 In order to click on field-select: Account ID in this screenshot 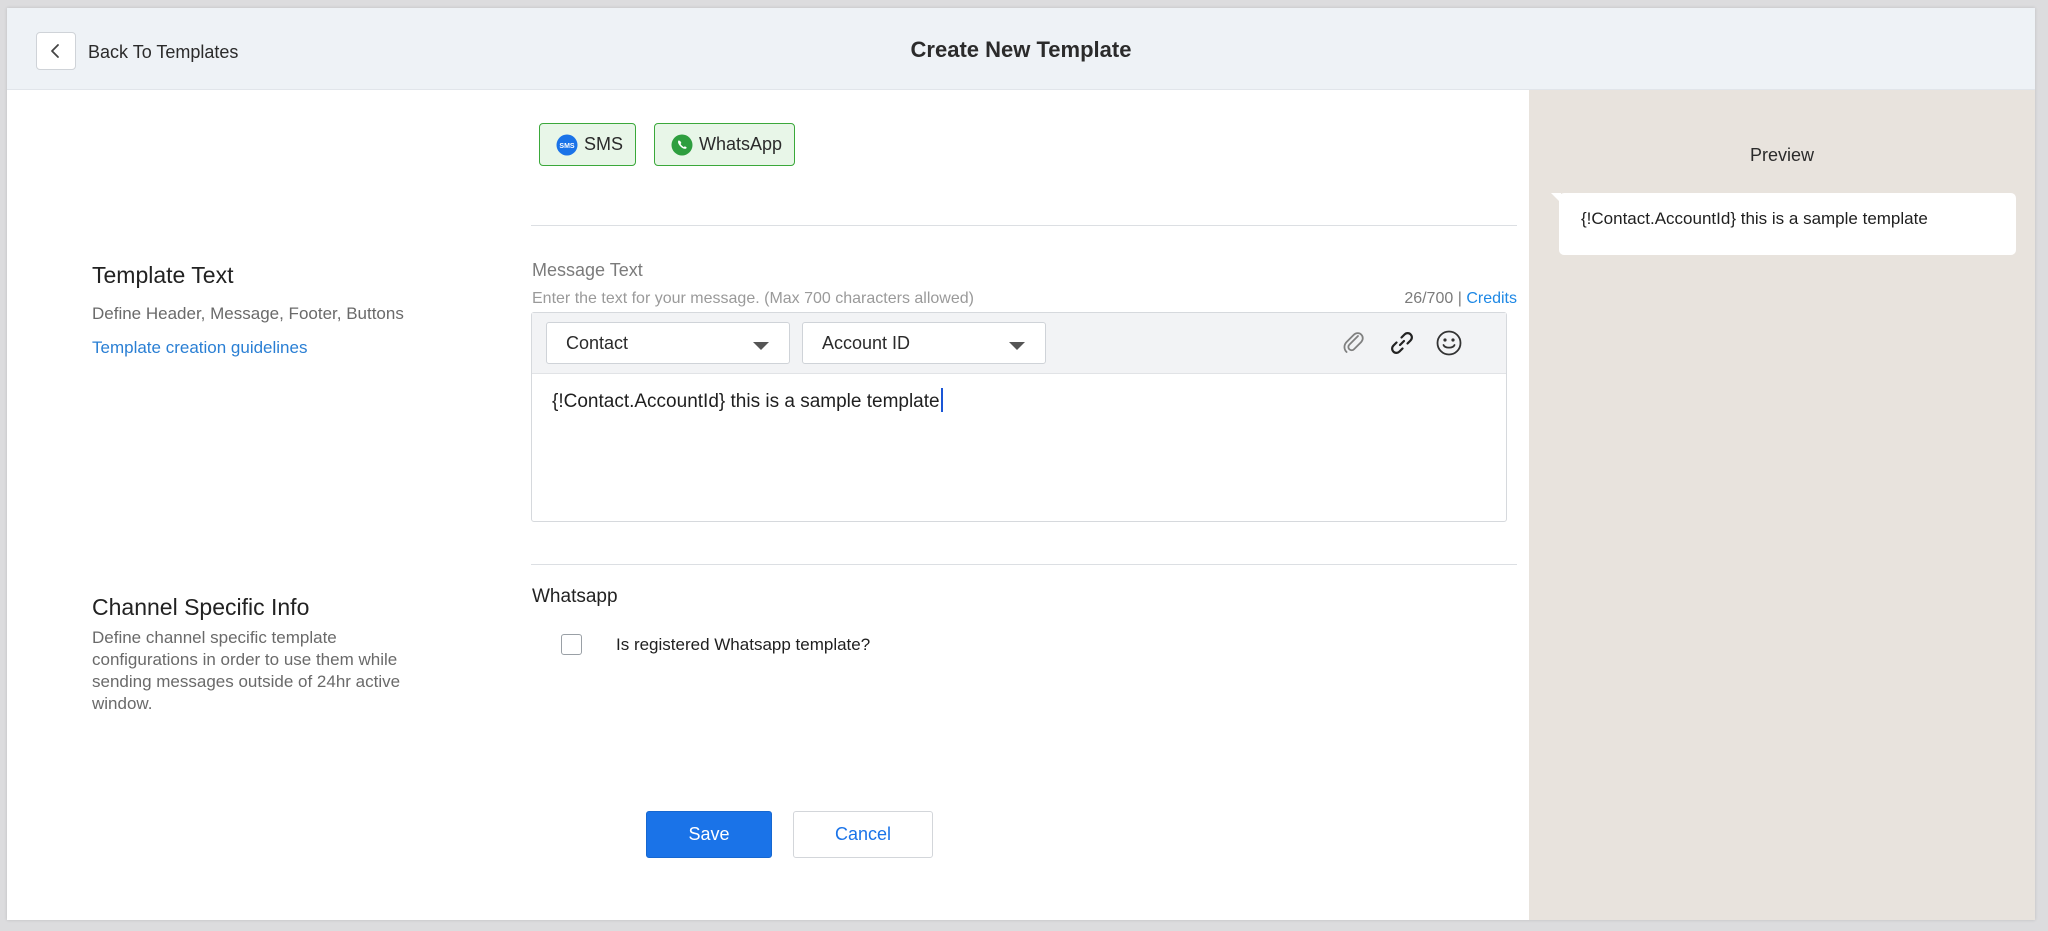, I will do `click(924, 343)`.